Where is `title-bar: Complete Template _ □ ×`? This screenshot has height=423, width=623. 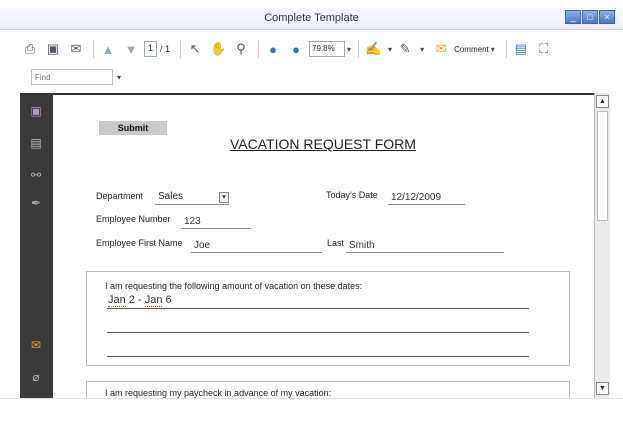 title-bar: Complete Template _ □ × is located at coordinates (311, 19).